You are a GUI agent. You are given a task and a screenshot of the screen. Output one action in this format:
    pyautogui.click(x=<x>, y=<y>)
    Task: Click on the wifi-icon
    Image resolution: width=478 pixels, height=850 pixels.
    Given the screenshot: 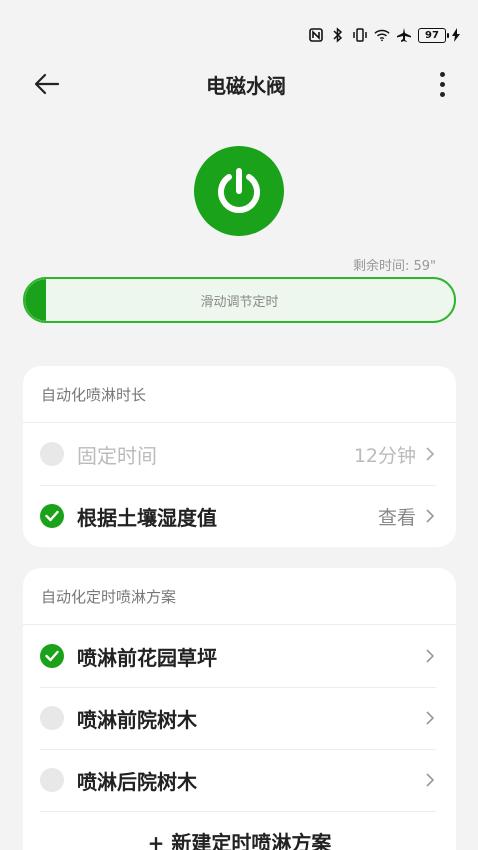 What is the action you would take?
    pyautogui.click(x=382, y=35)
    